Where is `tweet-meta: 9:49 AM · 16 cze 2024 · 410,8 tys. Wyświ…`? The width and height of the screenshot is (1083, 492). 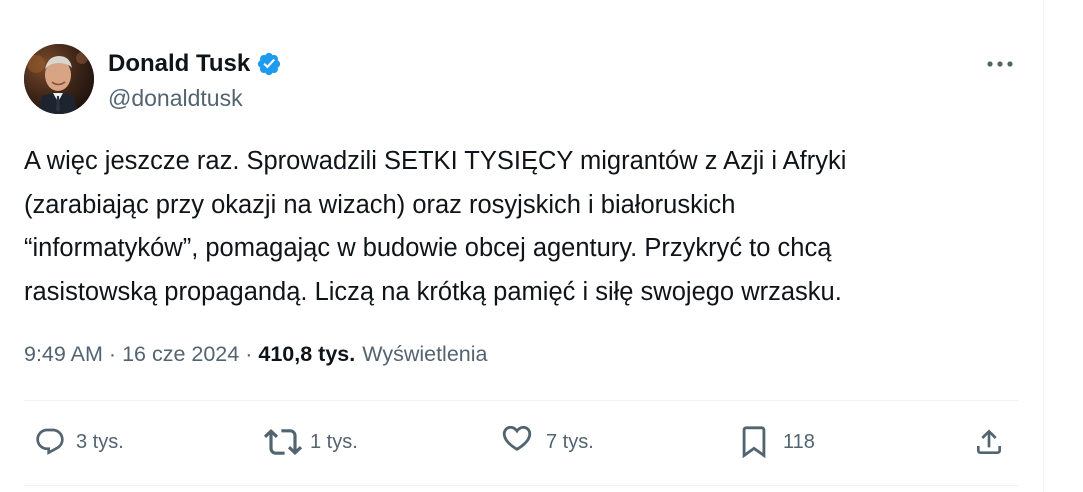 tweet-meta: 9:49 AM · 16 cze 2024 · 410,8 tys. Wyświ… is located at coordinates (255, 354).